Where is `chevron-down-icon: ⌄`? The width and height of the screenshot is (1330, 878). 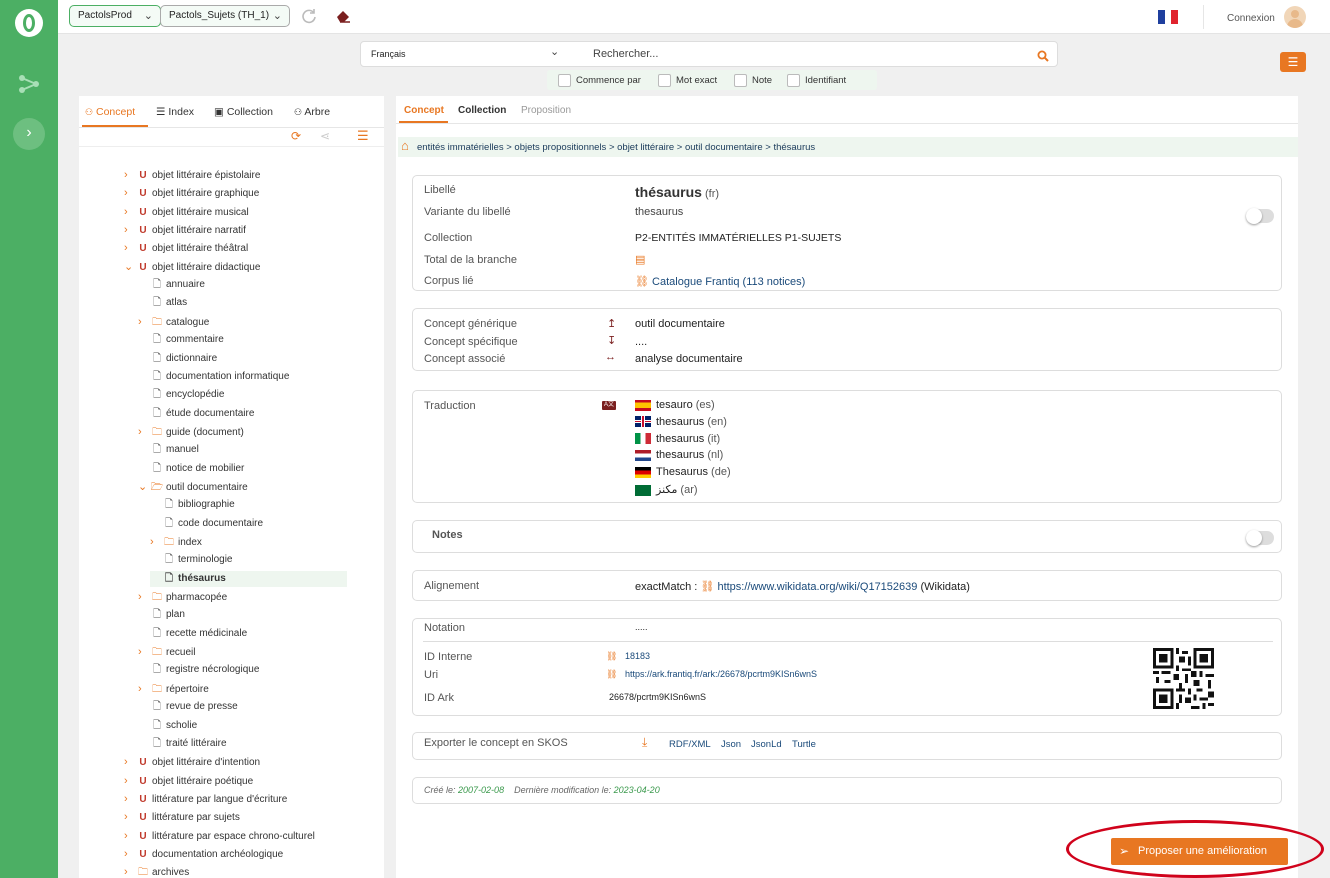
chevron-down-icon: ⌄ is located at coordinates (144, 487).